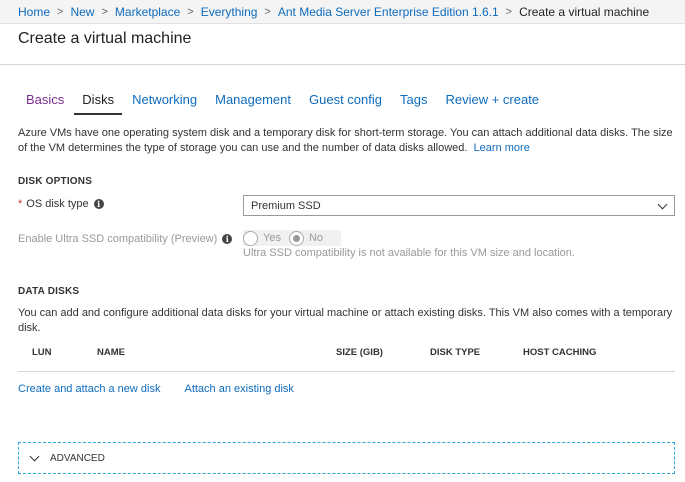  I want to click on os-disk-type-value: Premium SSD, so click(286, 205).